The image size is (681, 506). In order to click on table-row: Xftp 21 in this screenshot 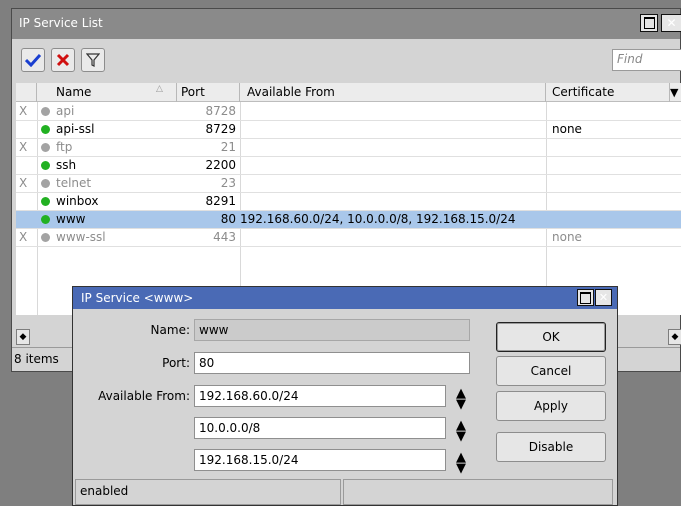, I will do `click(348, 148)`.